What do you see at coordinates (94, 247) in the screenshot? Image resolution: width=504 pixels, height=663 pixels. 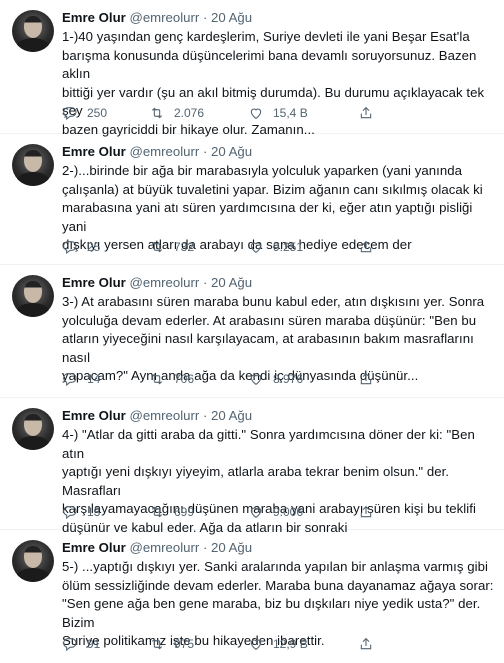 I see `reply-count: 25` at bounding box center [94, 247].